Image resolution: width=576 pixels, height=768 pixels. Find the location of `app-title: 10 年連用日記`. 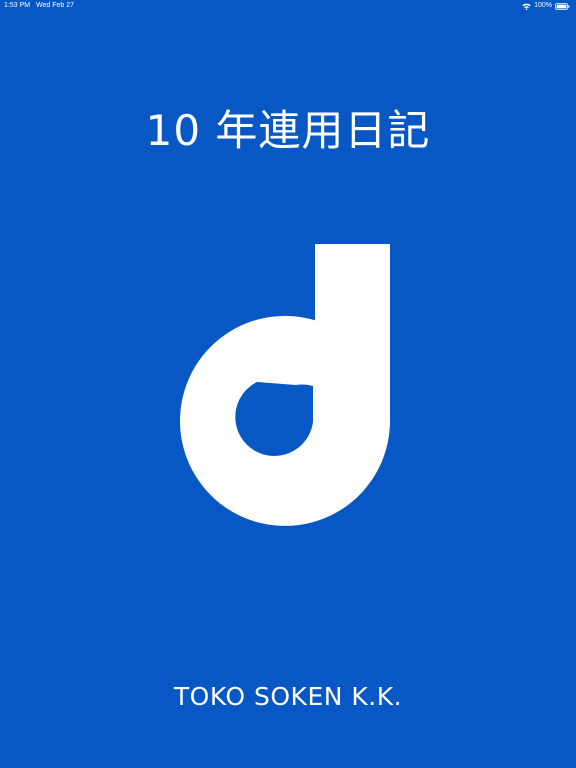

app-title: 10 年連用日記 is located at coordinates (288, 130).